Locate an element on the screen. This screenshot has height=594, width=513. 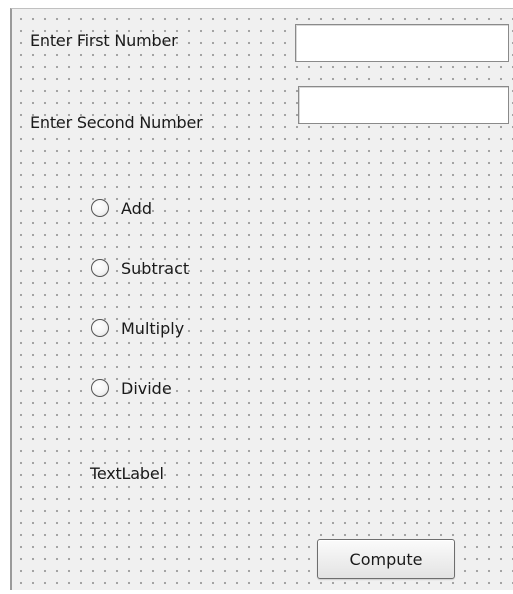
radio-divide: Divide is located at coordinates (131, 388).